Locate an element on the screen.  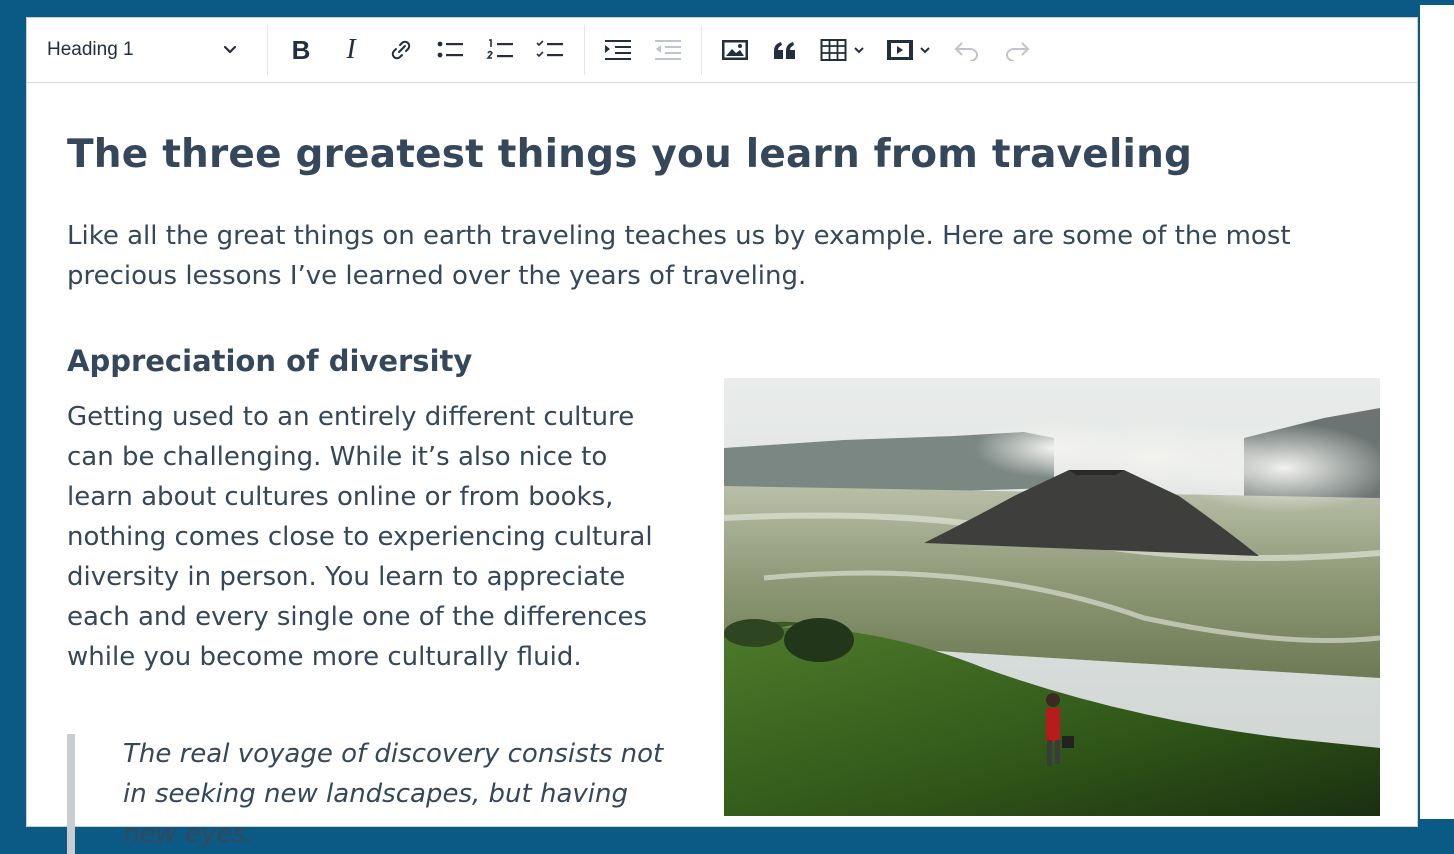
bold-button: B is located at coordinates (301, 50).